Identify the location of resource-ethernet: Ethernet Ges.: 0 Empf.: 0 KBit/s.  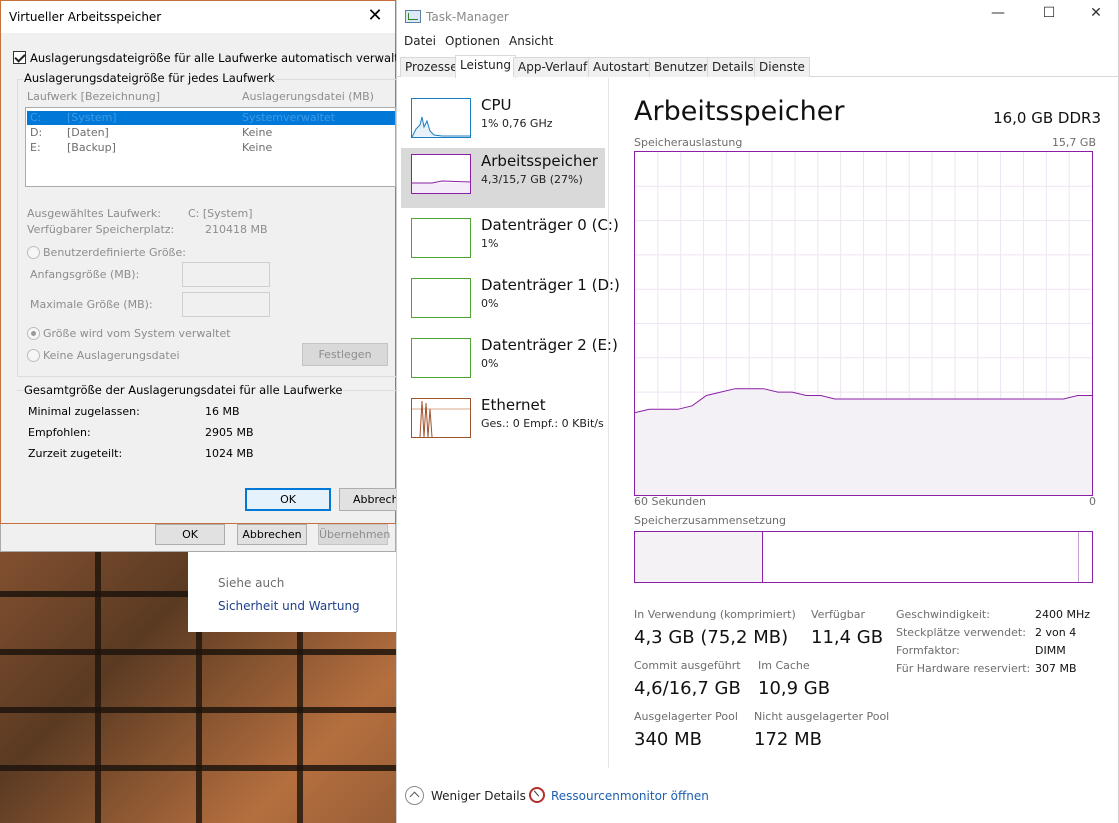
(503, 422).